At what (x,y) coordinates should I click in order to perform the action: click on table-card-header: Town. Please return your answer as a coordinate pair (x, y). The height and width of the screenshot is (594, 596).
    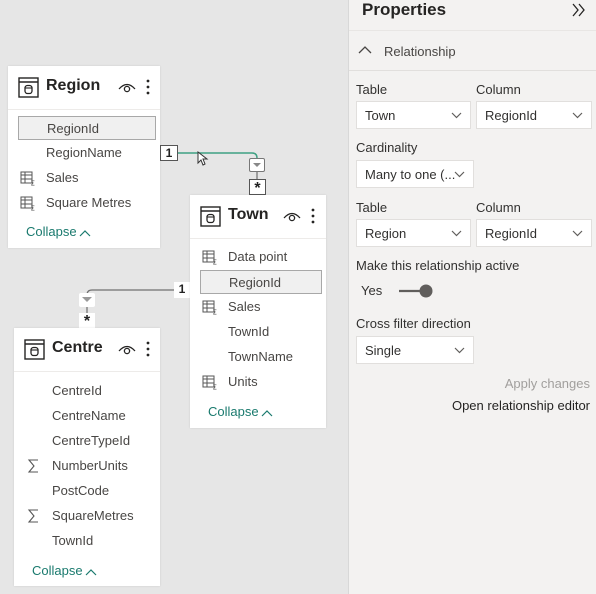
    Looking at the image, I should click on (258, 217).